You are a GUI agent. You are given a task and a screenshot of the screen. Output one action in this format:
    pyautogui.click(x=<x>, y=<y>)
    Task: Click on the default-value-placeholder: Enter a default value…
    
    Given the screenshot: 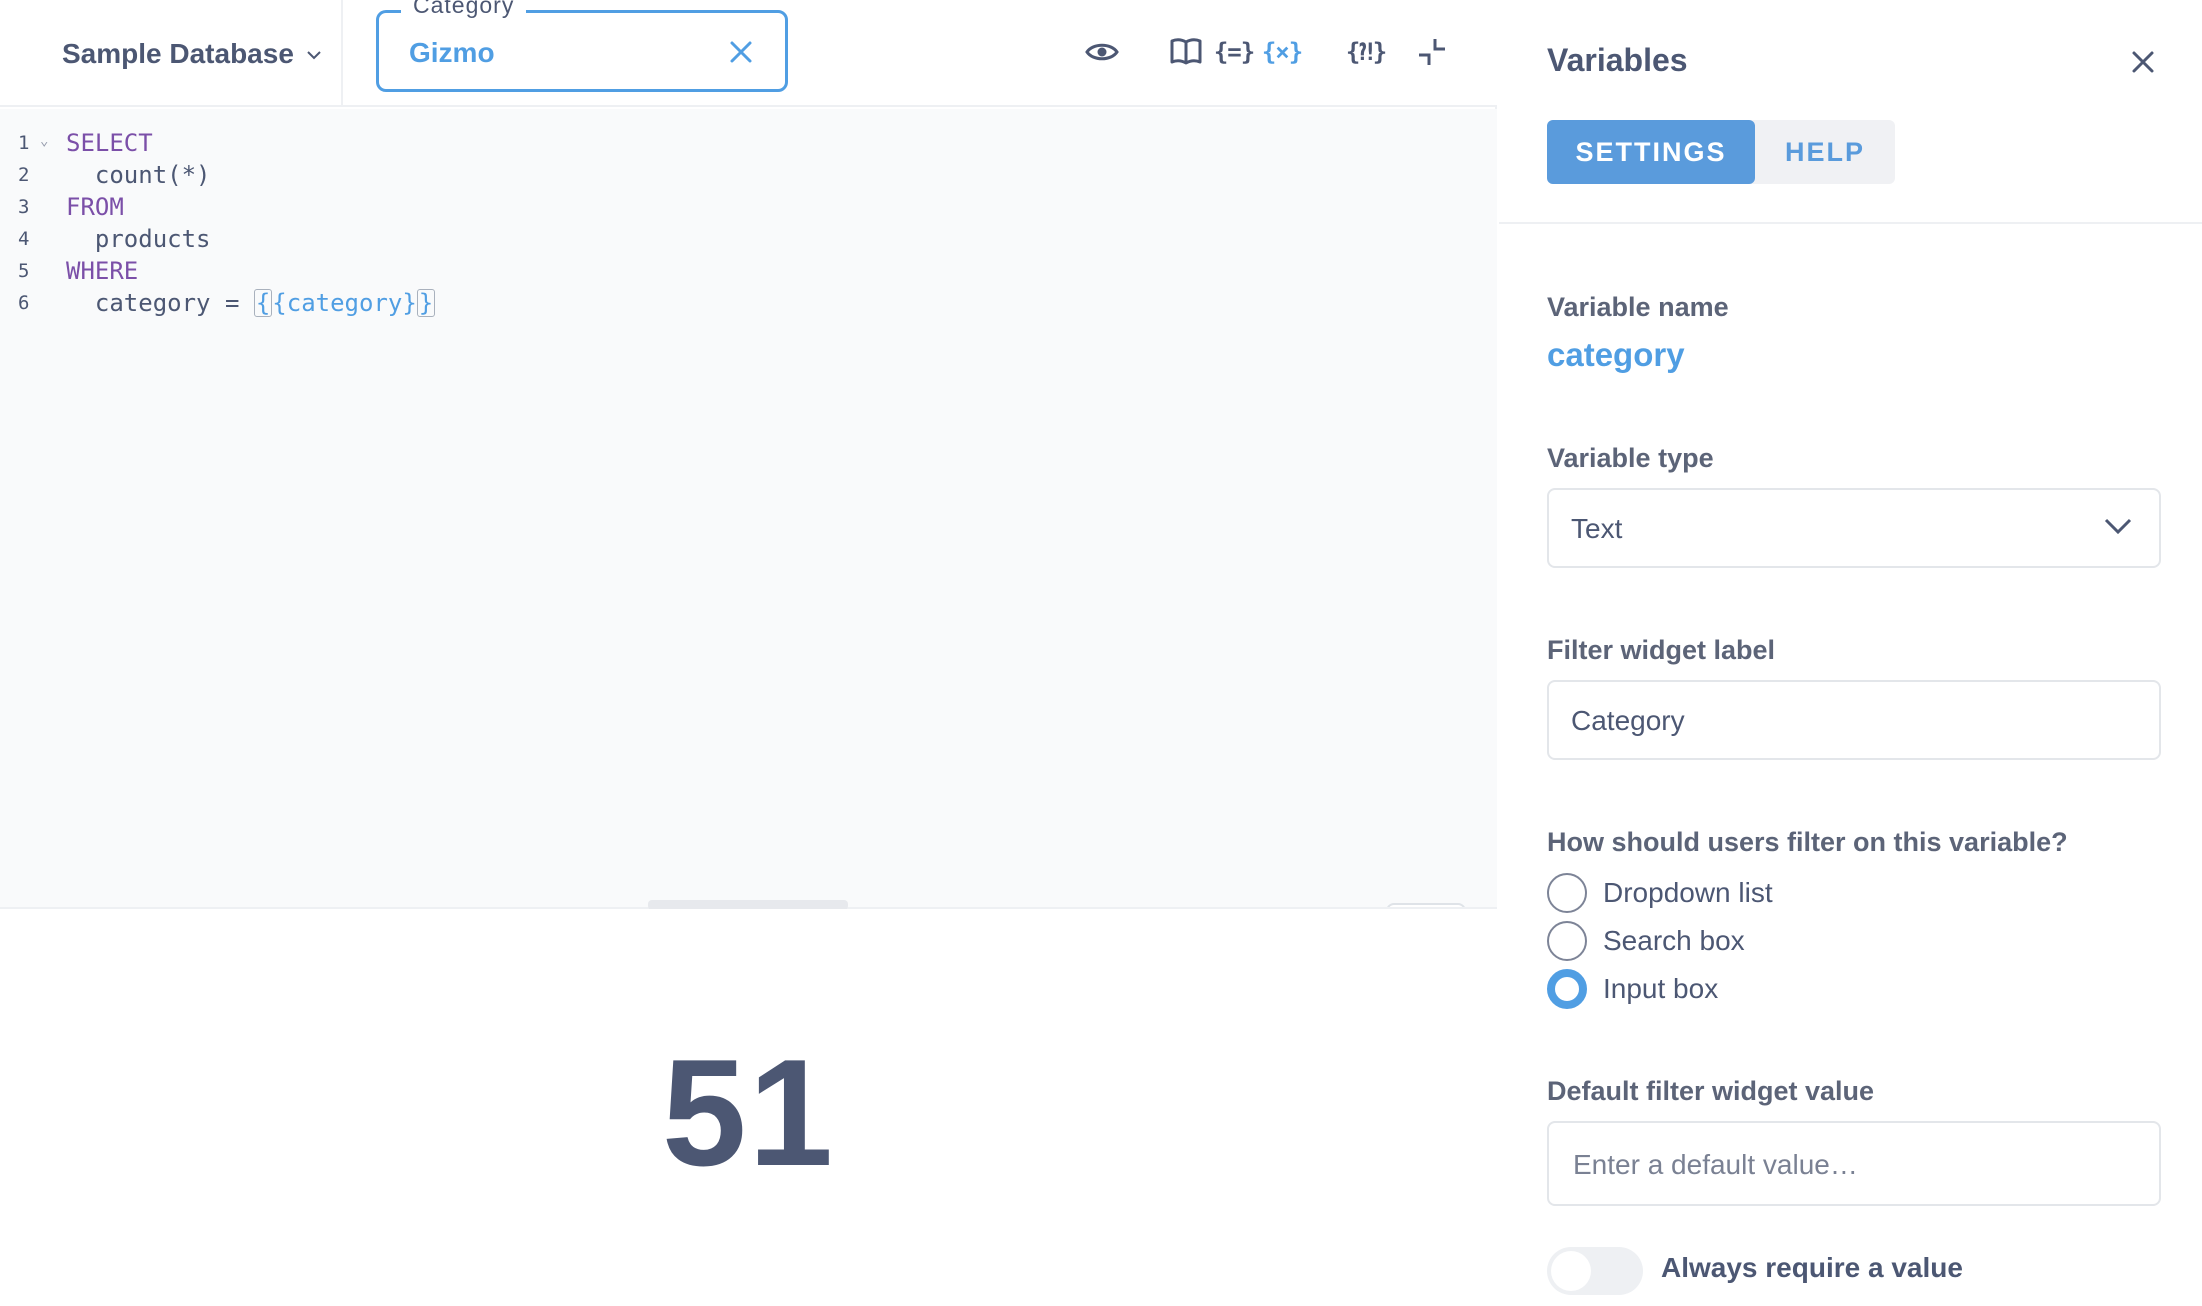 What is the action you would take?
    pyautogui.click(x=1715, y=1164)
    